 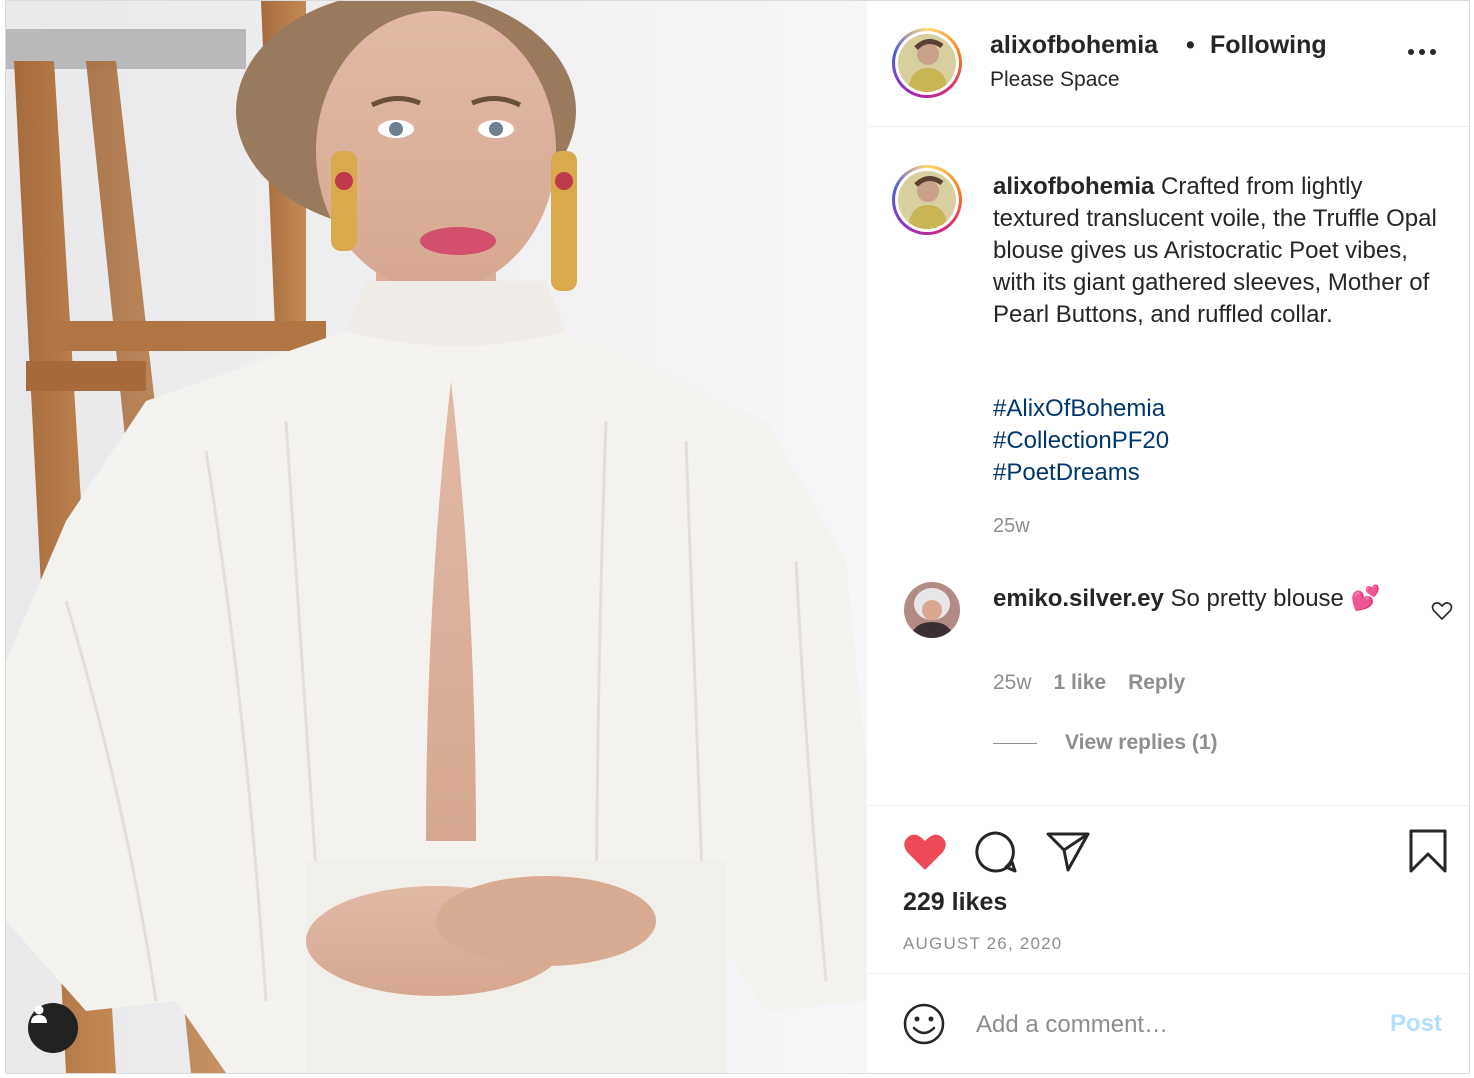 I want to click on add-comment-bar: Post, so click(x=1168, y=1023).